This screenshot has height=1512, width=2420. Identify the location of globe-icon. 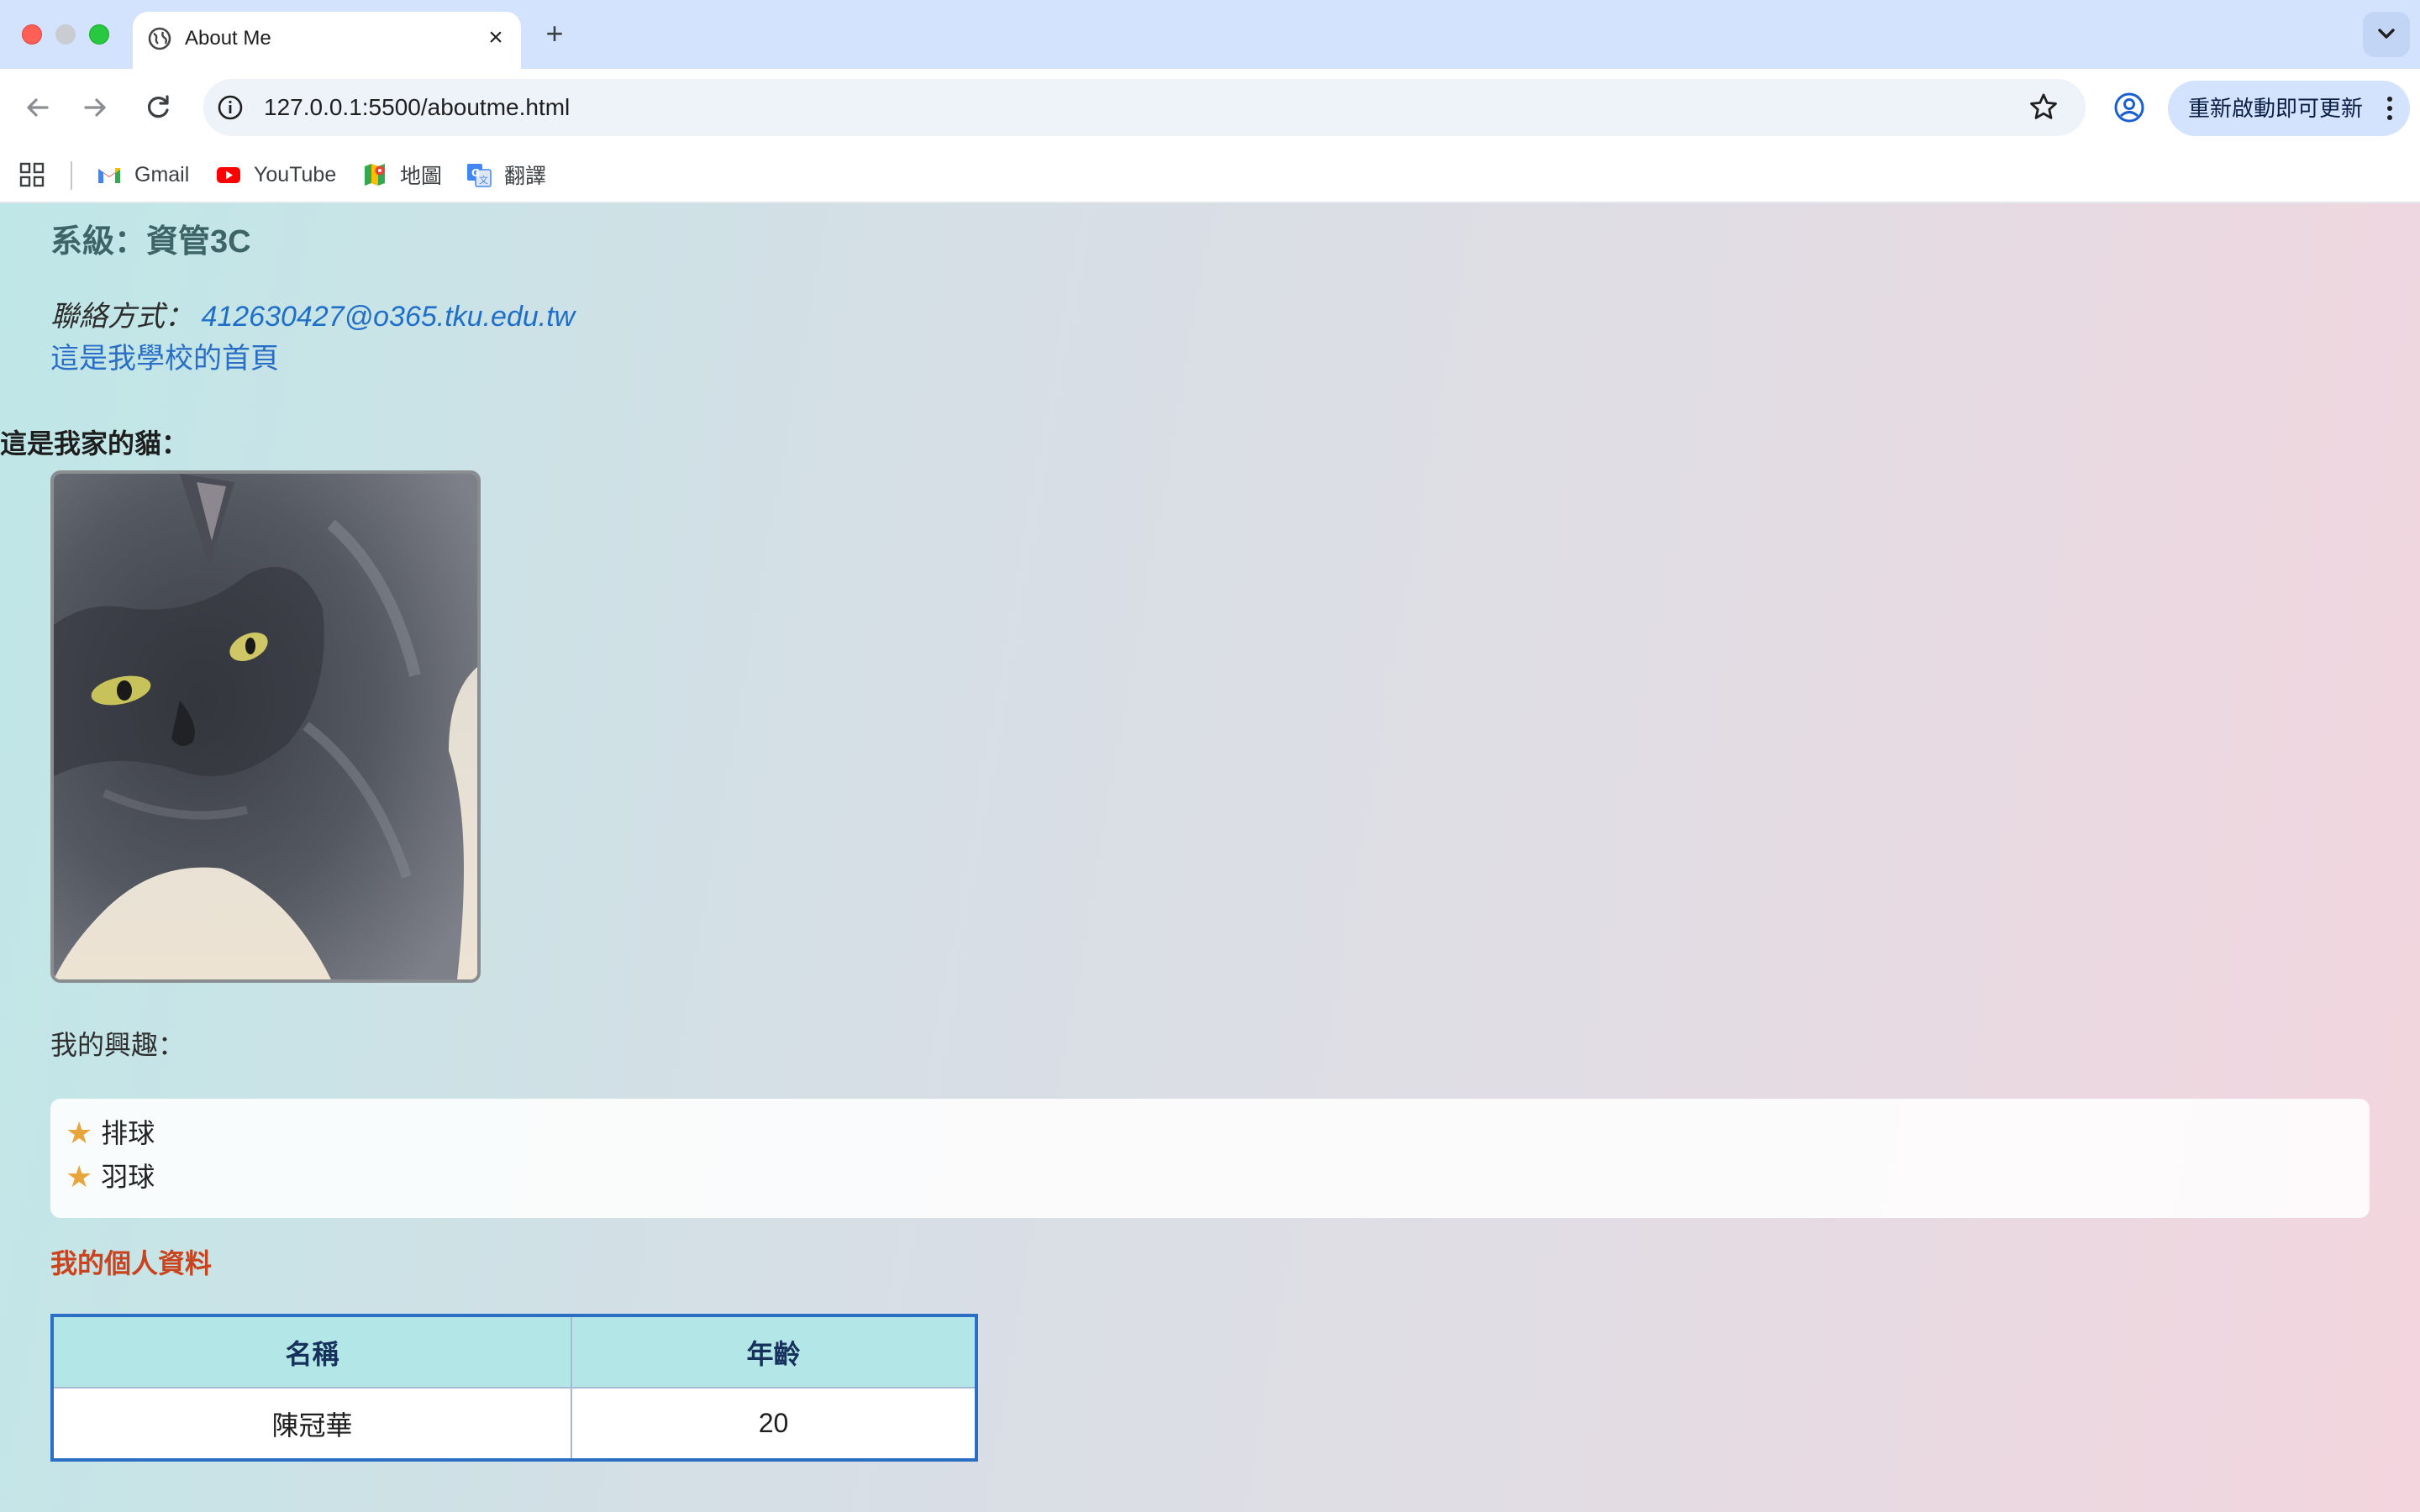
(159, 38).